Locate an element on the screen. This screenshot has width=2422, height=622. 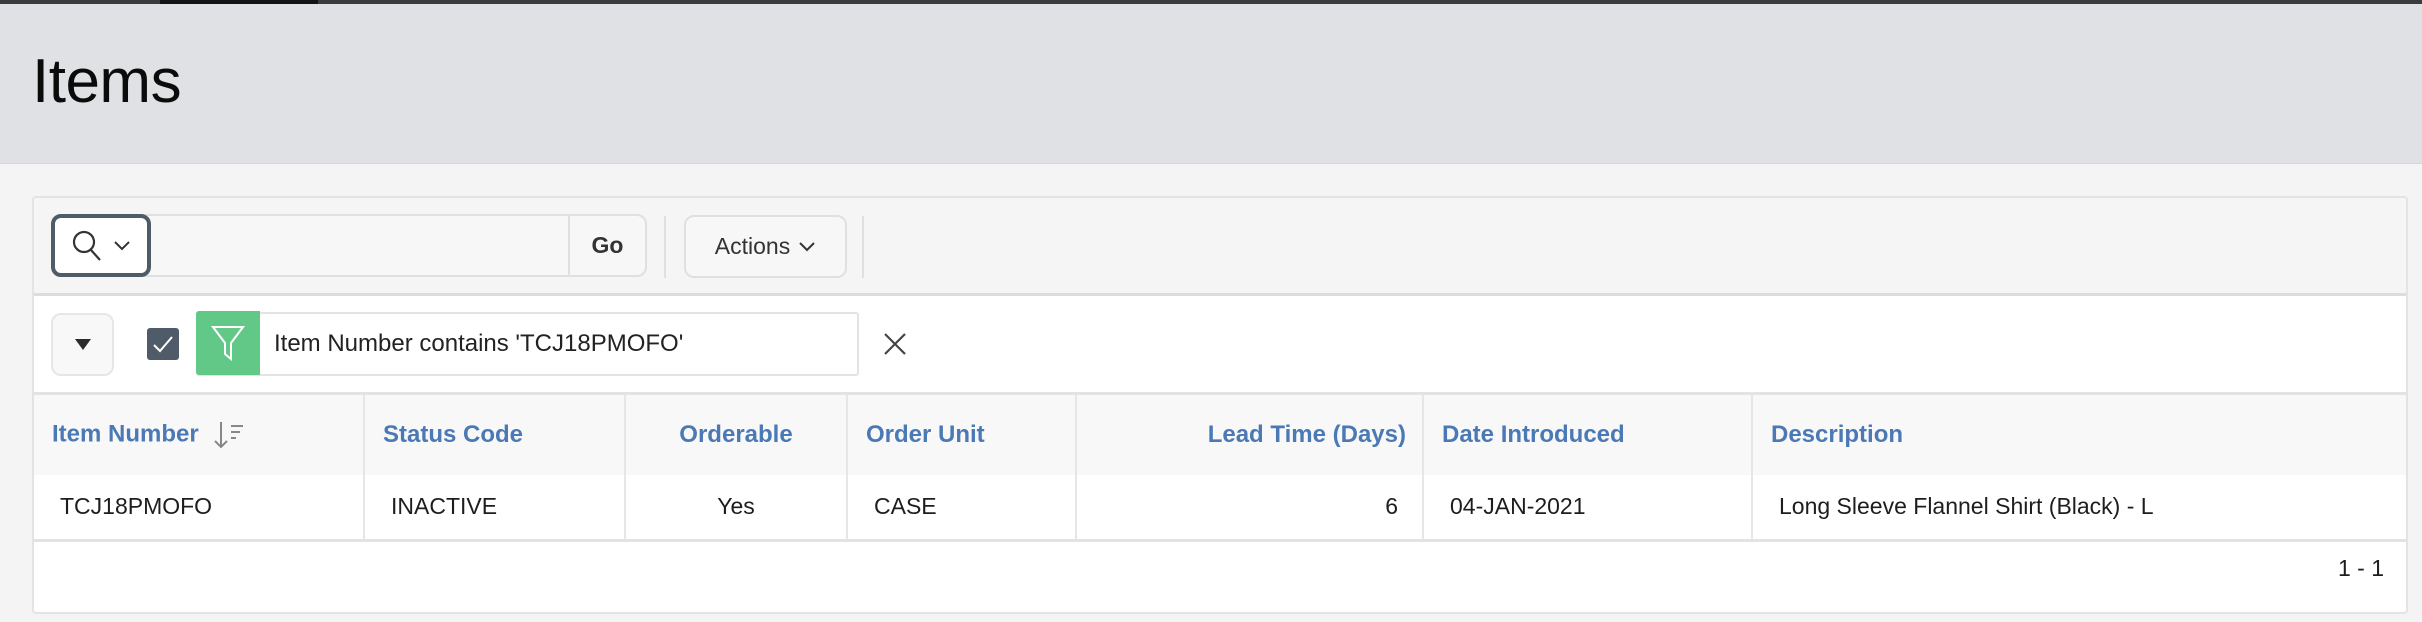
cell-item-number: TCJ18PMOFO is located at coordinates (199, 508).